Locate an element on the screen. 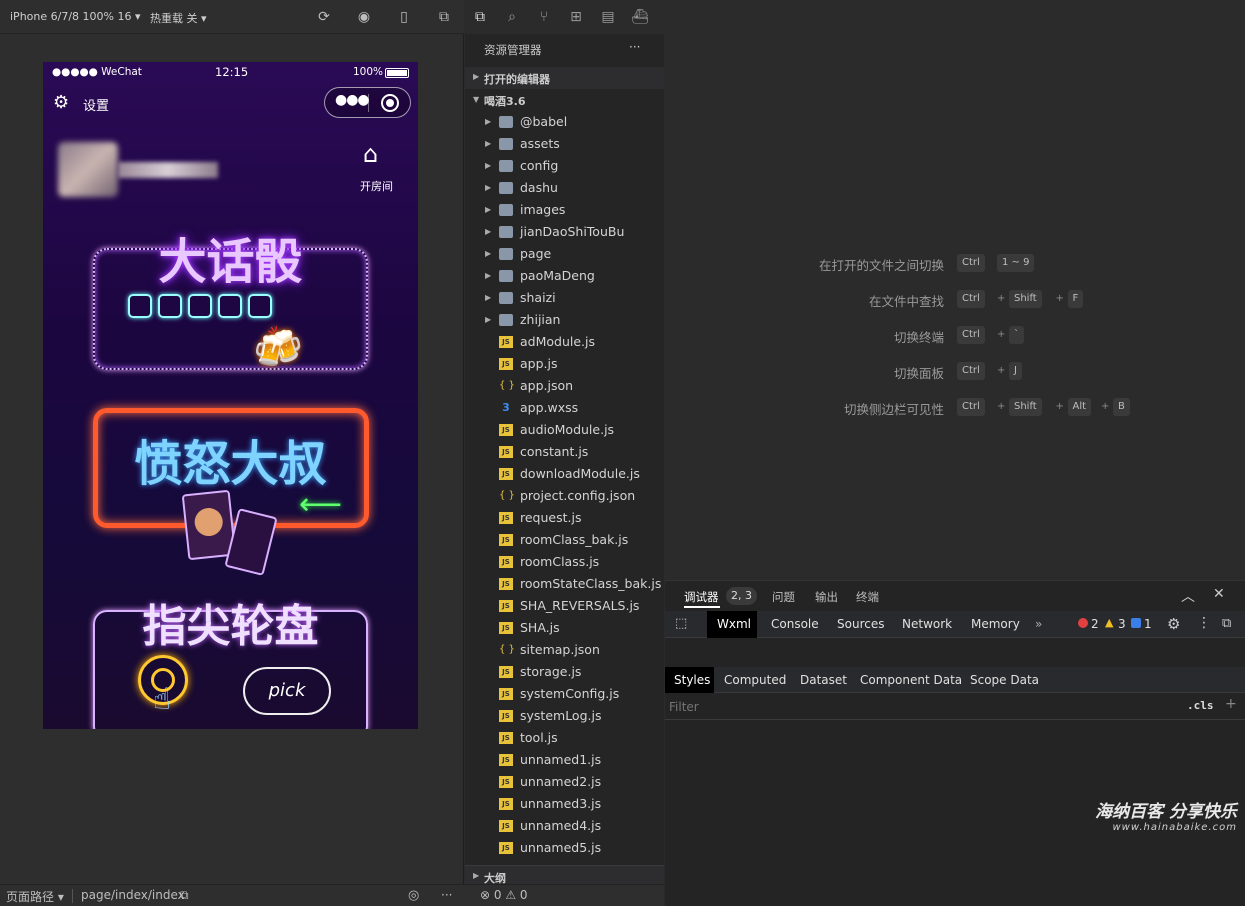  tab-console: Console is located at coordinates (795, 624).